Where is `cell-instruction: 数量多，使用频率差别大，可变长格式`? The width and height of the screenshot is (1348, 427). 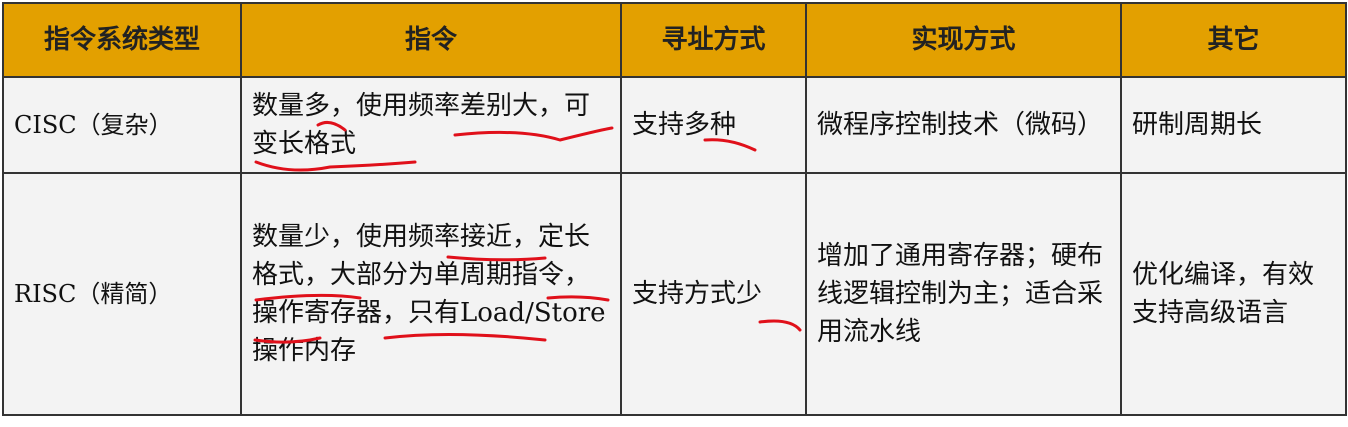 cell-instruction: 数量多，使用频率差别大，可变长格式 is located at coordinates (431, 125).